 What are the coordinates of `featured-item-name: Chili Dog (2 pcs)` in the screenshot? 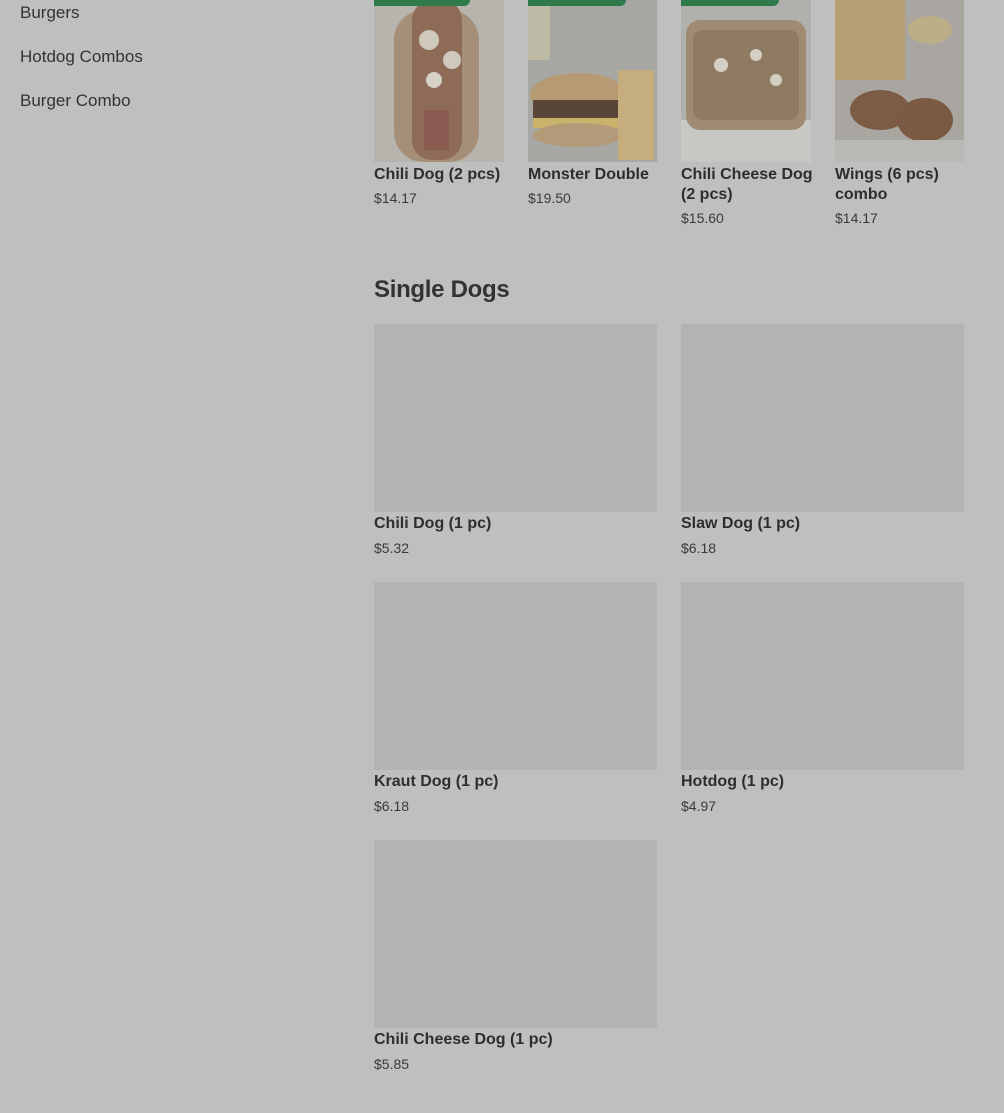 It's located at (437, 174).